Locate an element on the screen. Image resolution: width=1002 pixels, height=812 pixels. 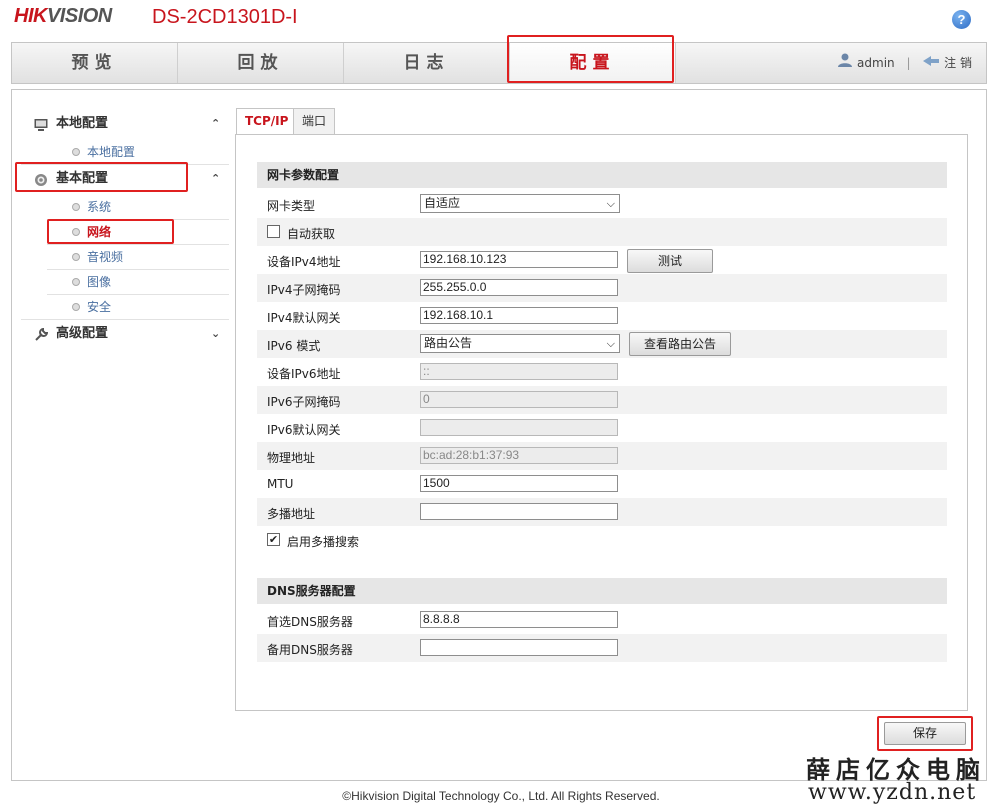
row-mac: 物理地址 bc:ad:28:b1:37:93 is located at coordinates (602, 456).